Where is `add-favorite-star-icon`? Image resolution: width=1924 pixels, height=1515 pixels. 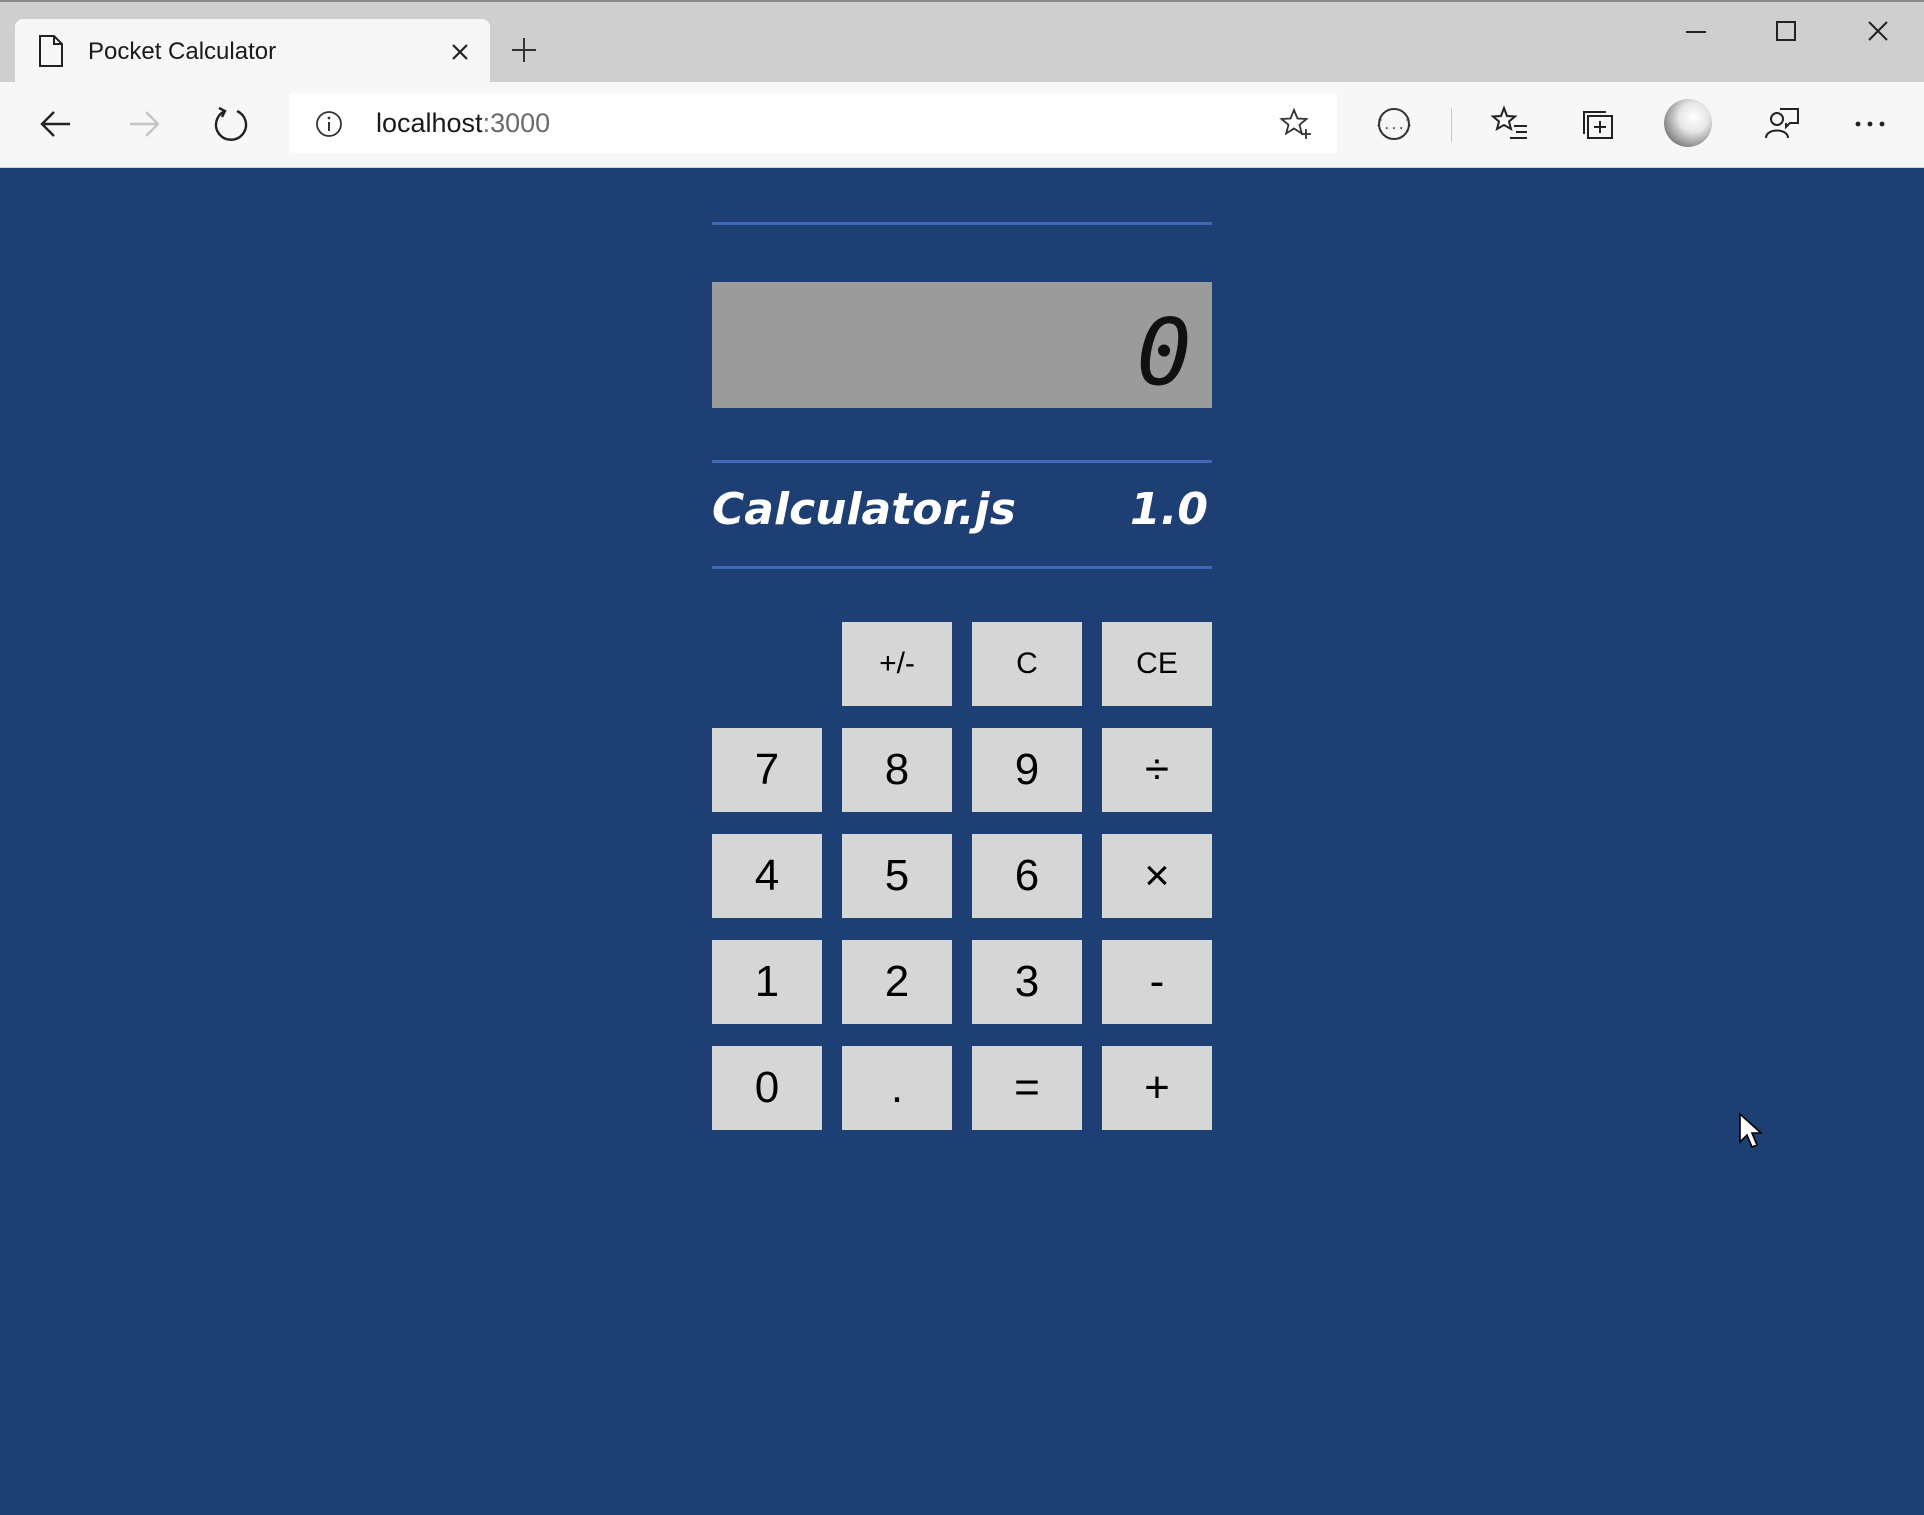
add-favorite-star-icon is located at coordinates (1296, 124).